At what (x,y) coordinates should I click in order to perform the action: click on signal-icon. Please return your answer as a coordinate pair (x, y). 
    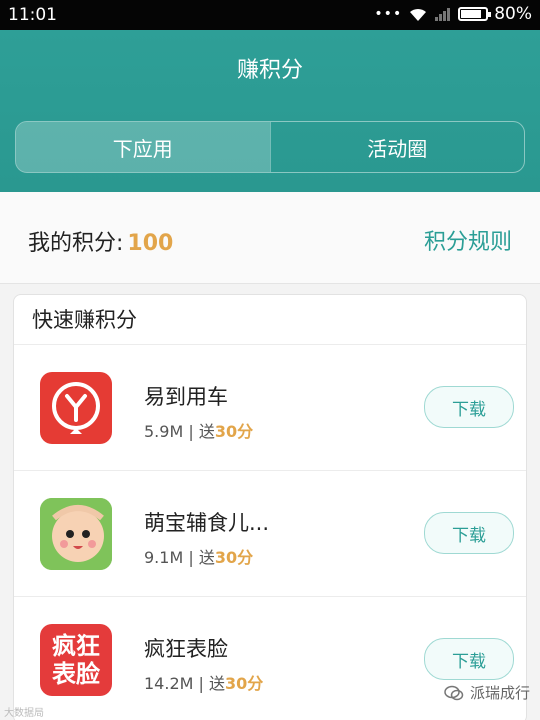
    Looking at the image, I should click on (443, 14).